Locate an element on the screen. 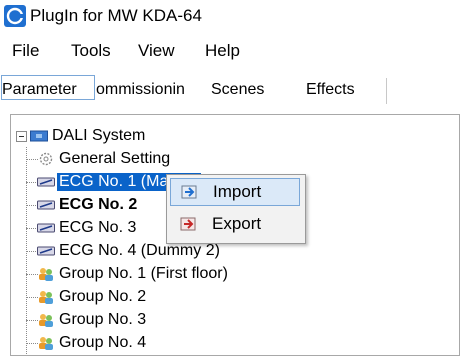 The image size is (467, 356). context-menu: Import Export is located at coordinates (236, 209).